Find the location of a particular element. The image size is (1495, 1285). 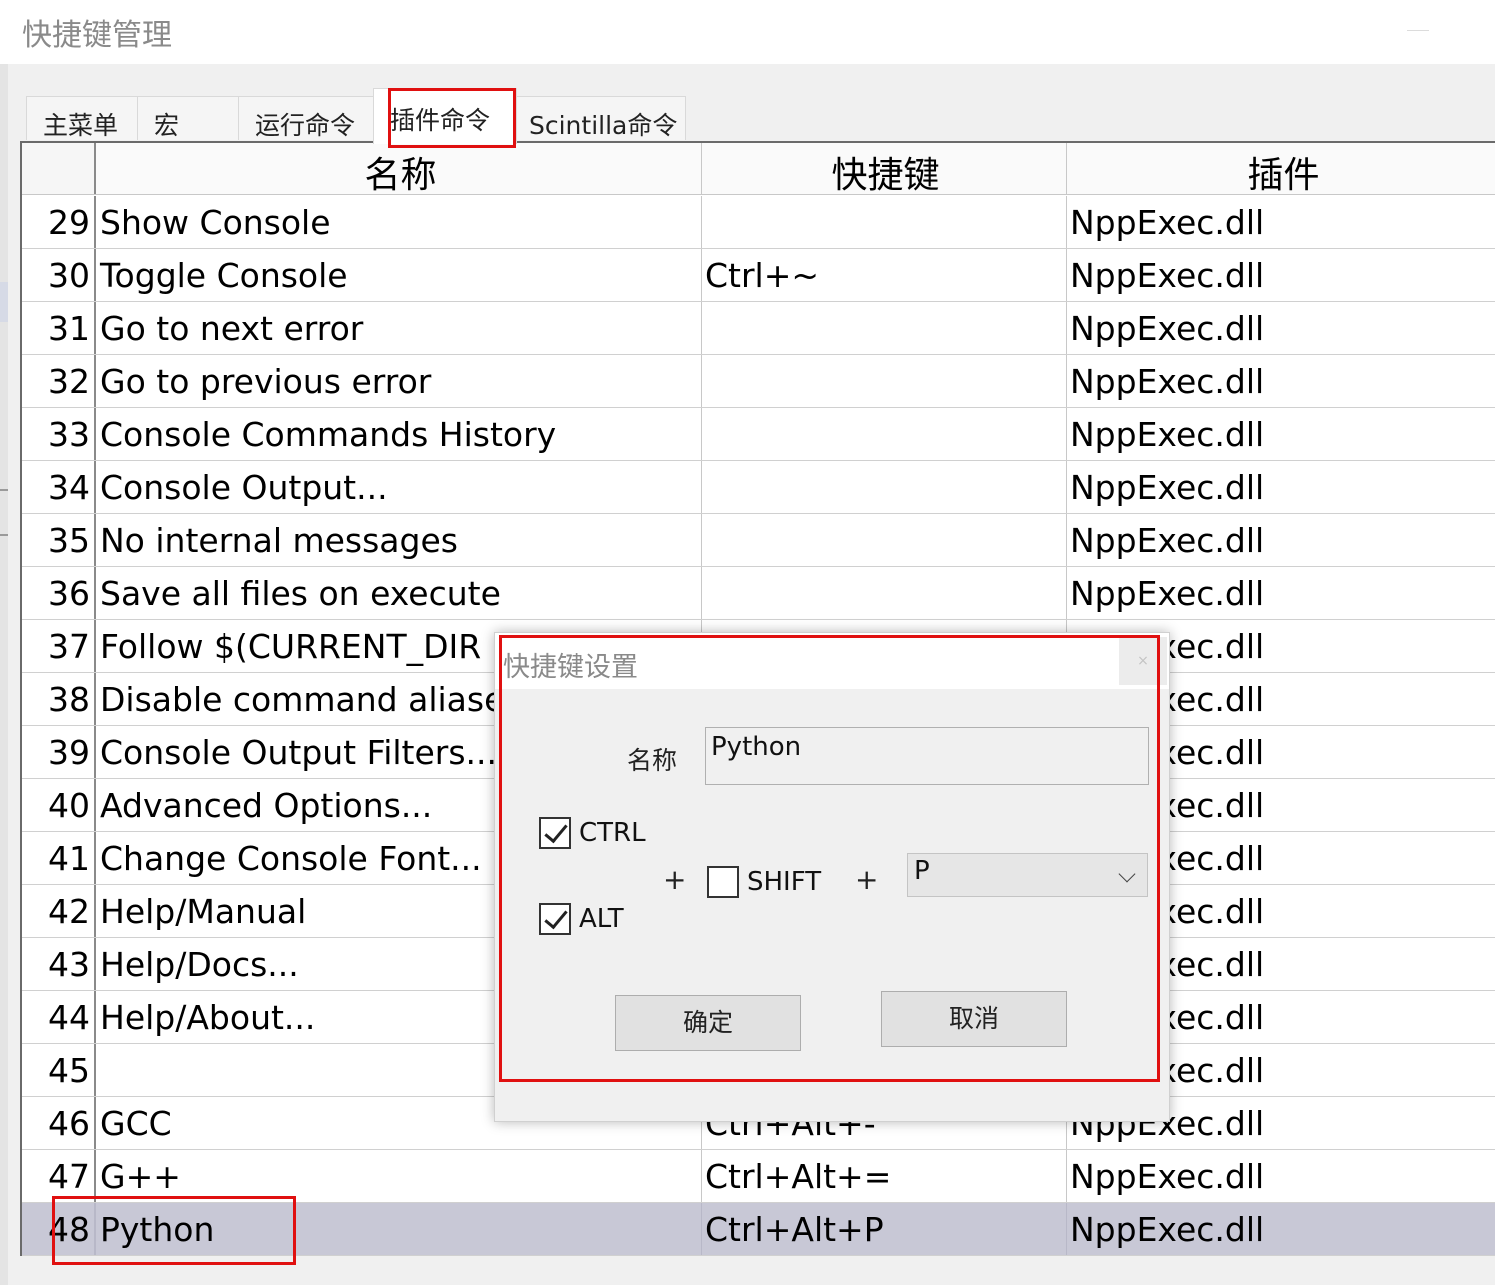

row-index: 30 is located at coordinates (59, 275).